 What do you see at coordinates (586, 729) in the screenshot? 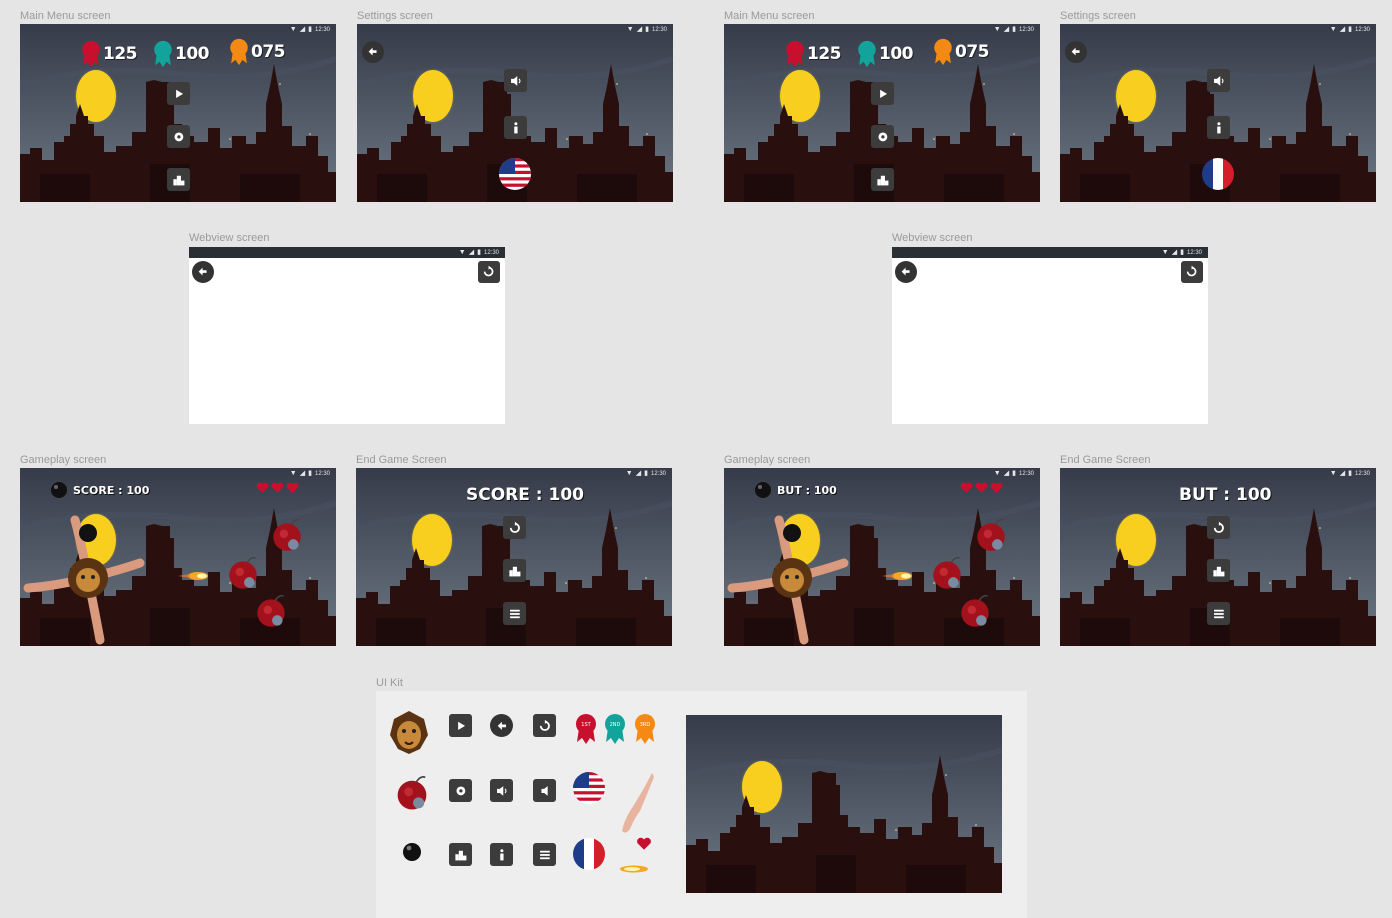
I see `ribbon-icon: 1ST` at bounding box center [586, 729].